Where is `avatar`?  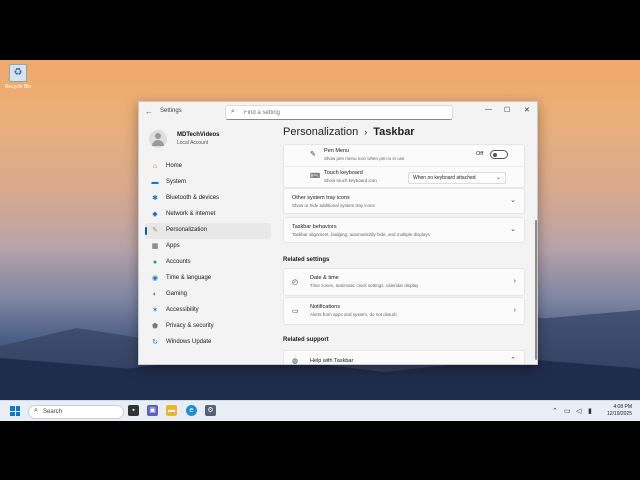
avatar is located at coordinates (158, 139).